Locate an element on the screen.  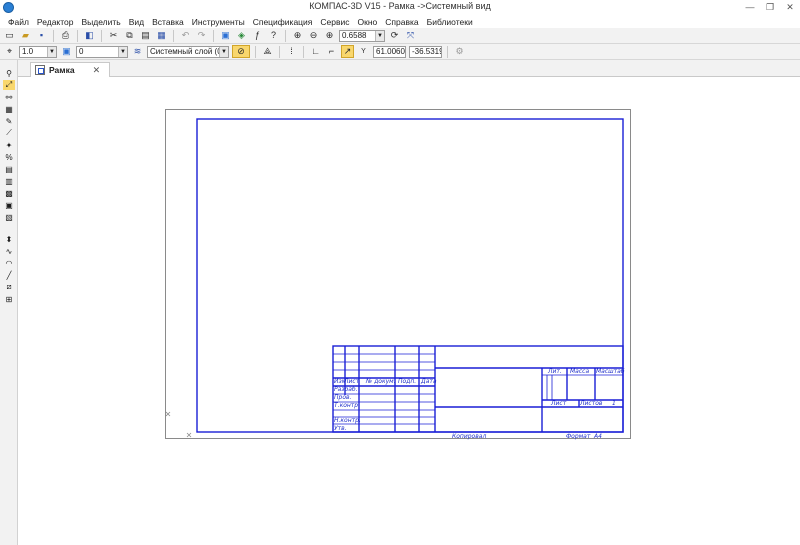
cut-icon: ✂ is located at coordinates (113, 35).